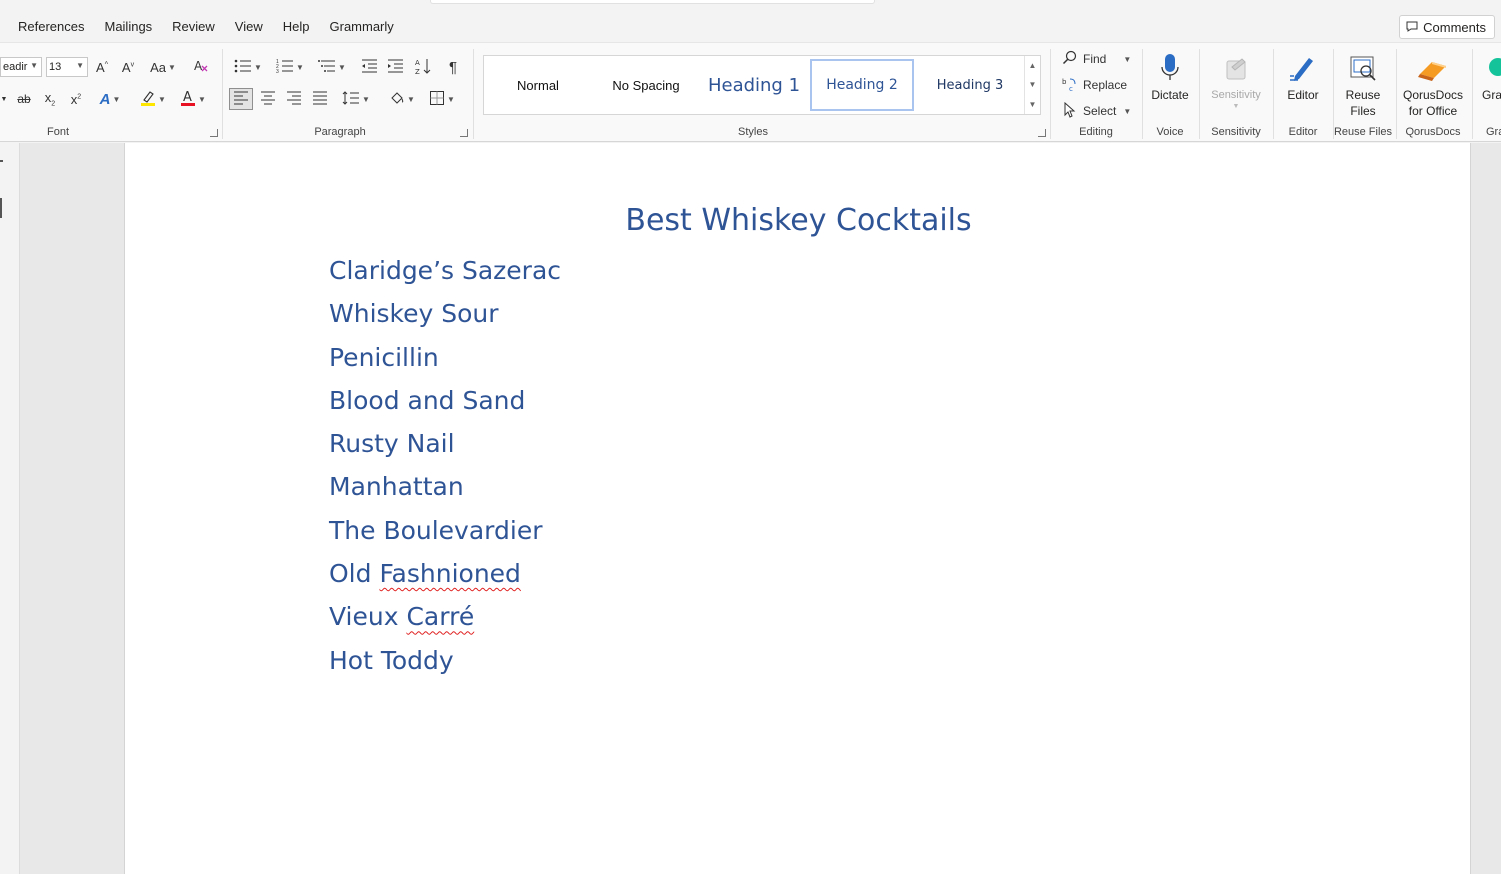 The image size is (1501, 874). What do you see at coordinates (1303, 132) in the screenshot?
I see `editor-group-label: Editor` at bounding box center [1303, 132].